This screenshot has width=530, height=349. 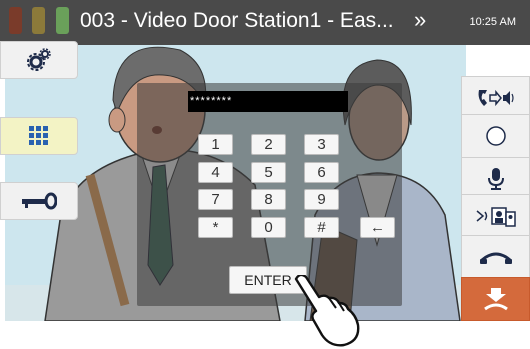 I want to click on clock: 10:25 AM, so click(x=492, y=22).